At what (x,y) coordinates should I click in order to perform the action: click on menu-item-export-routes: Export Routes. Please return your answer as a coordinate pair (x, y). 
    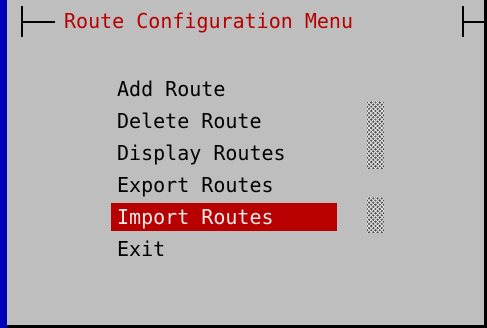
    Looking at the image, I should click on (224, 185).